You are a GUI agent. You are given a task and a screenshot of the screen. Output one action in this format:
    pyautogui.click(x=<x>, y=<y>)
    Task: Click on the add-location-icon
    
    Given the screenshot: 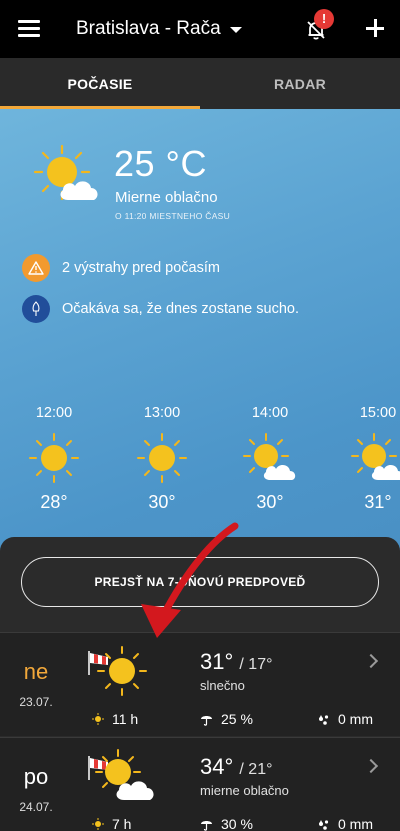 What is the action you would take?
    pyautogui.click(x=375, y=28)
    